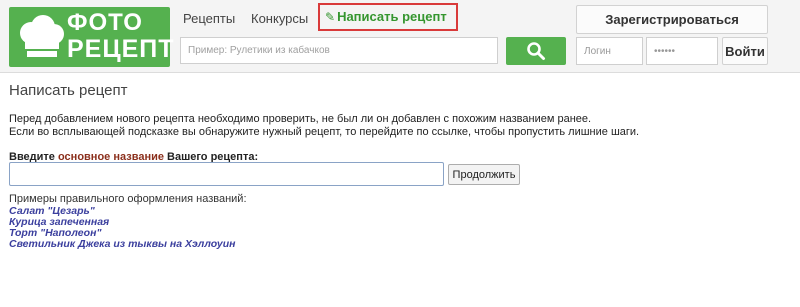  I want to click on logo-line-1: ФОТО, so click(105, 22).